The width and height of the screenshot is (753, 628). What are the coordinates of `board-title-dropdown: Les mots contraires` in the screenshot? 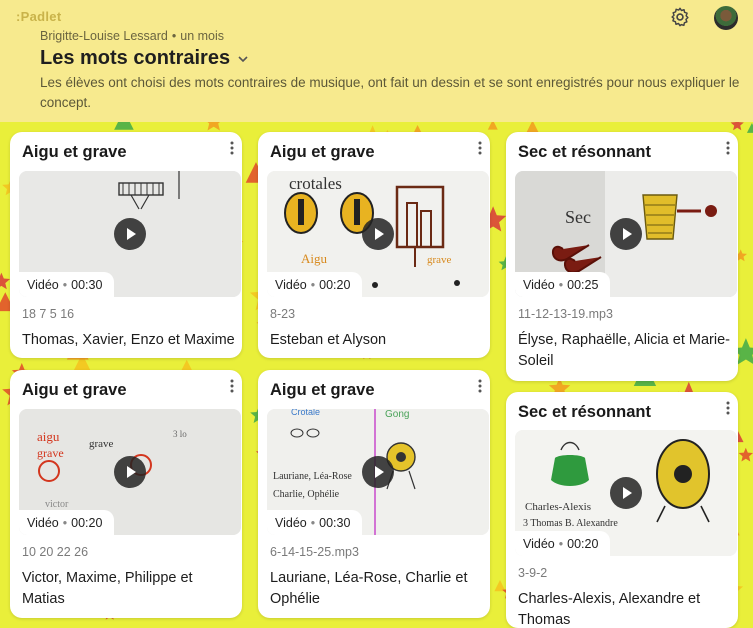 It's located at (144, 58).